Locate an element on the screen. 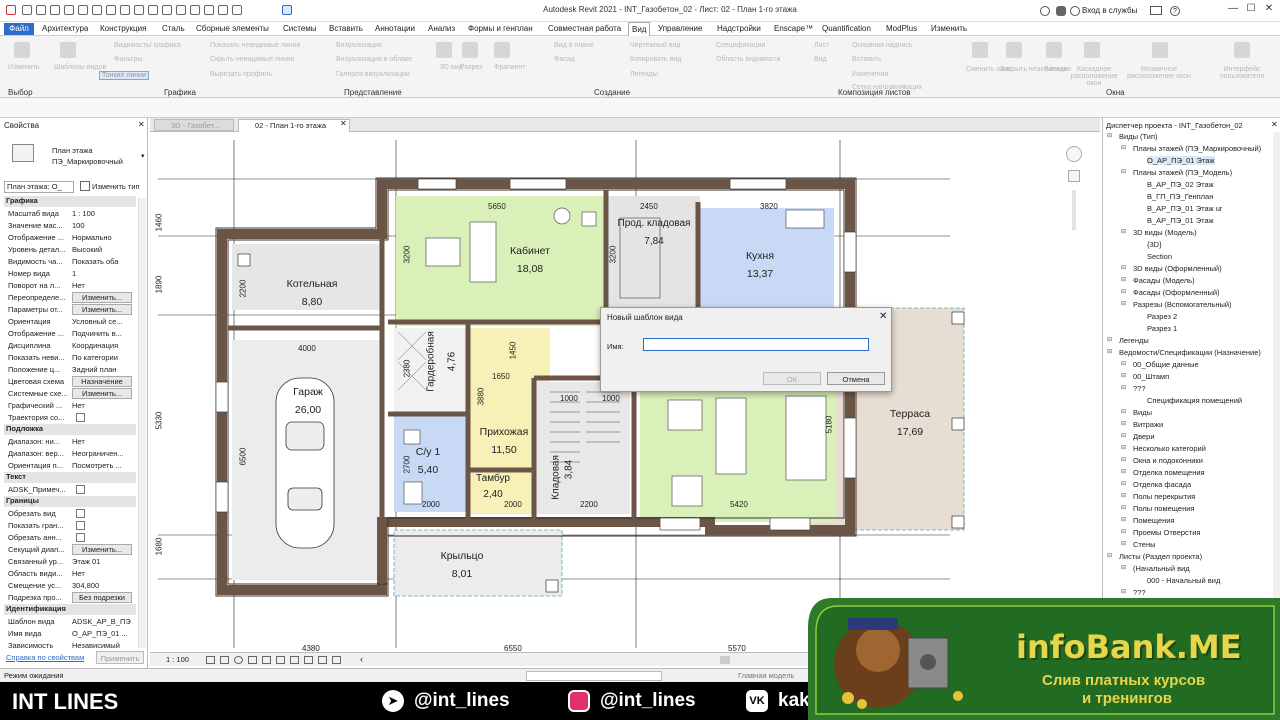 The width and height of the screenshot is (1280, 720). apply-button: Применить is located at coordinates (120, 657).